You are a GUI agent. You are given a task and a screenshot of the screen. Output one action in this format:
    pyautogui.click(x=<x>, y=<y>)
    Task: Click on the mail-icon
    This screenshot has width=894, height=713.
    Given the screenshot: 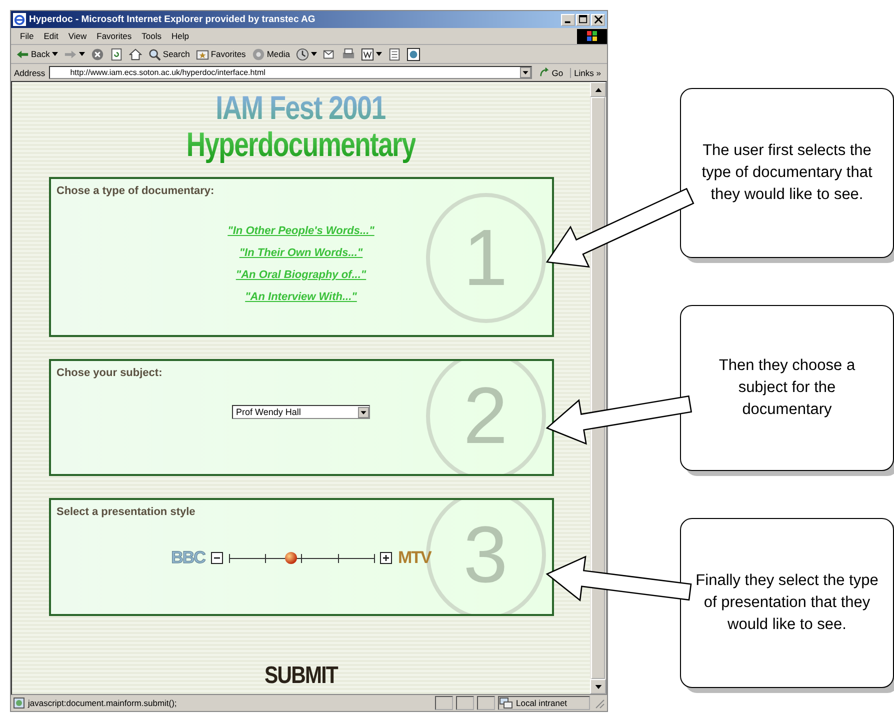 What is the action you would take?
    pyautogui.click(x=329, y=54)
    